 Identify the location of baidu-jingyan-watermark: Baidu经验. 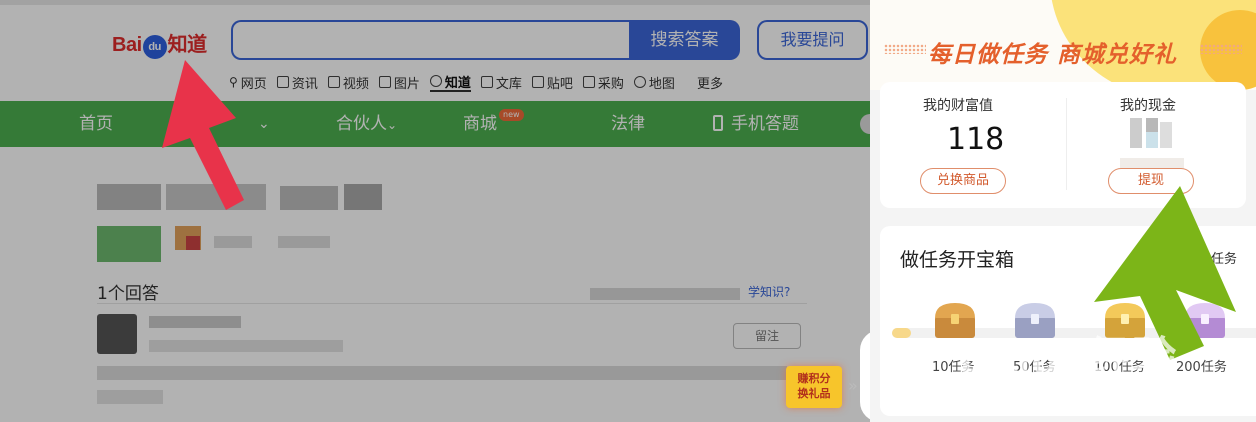
(1069, 358).